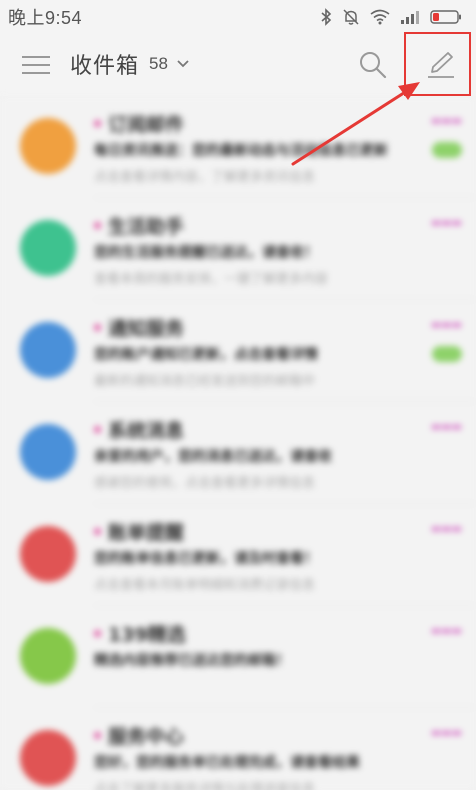  I want to click on wifi-icon, so click(380, 17).